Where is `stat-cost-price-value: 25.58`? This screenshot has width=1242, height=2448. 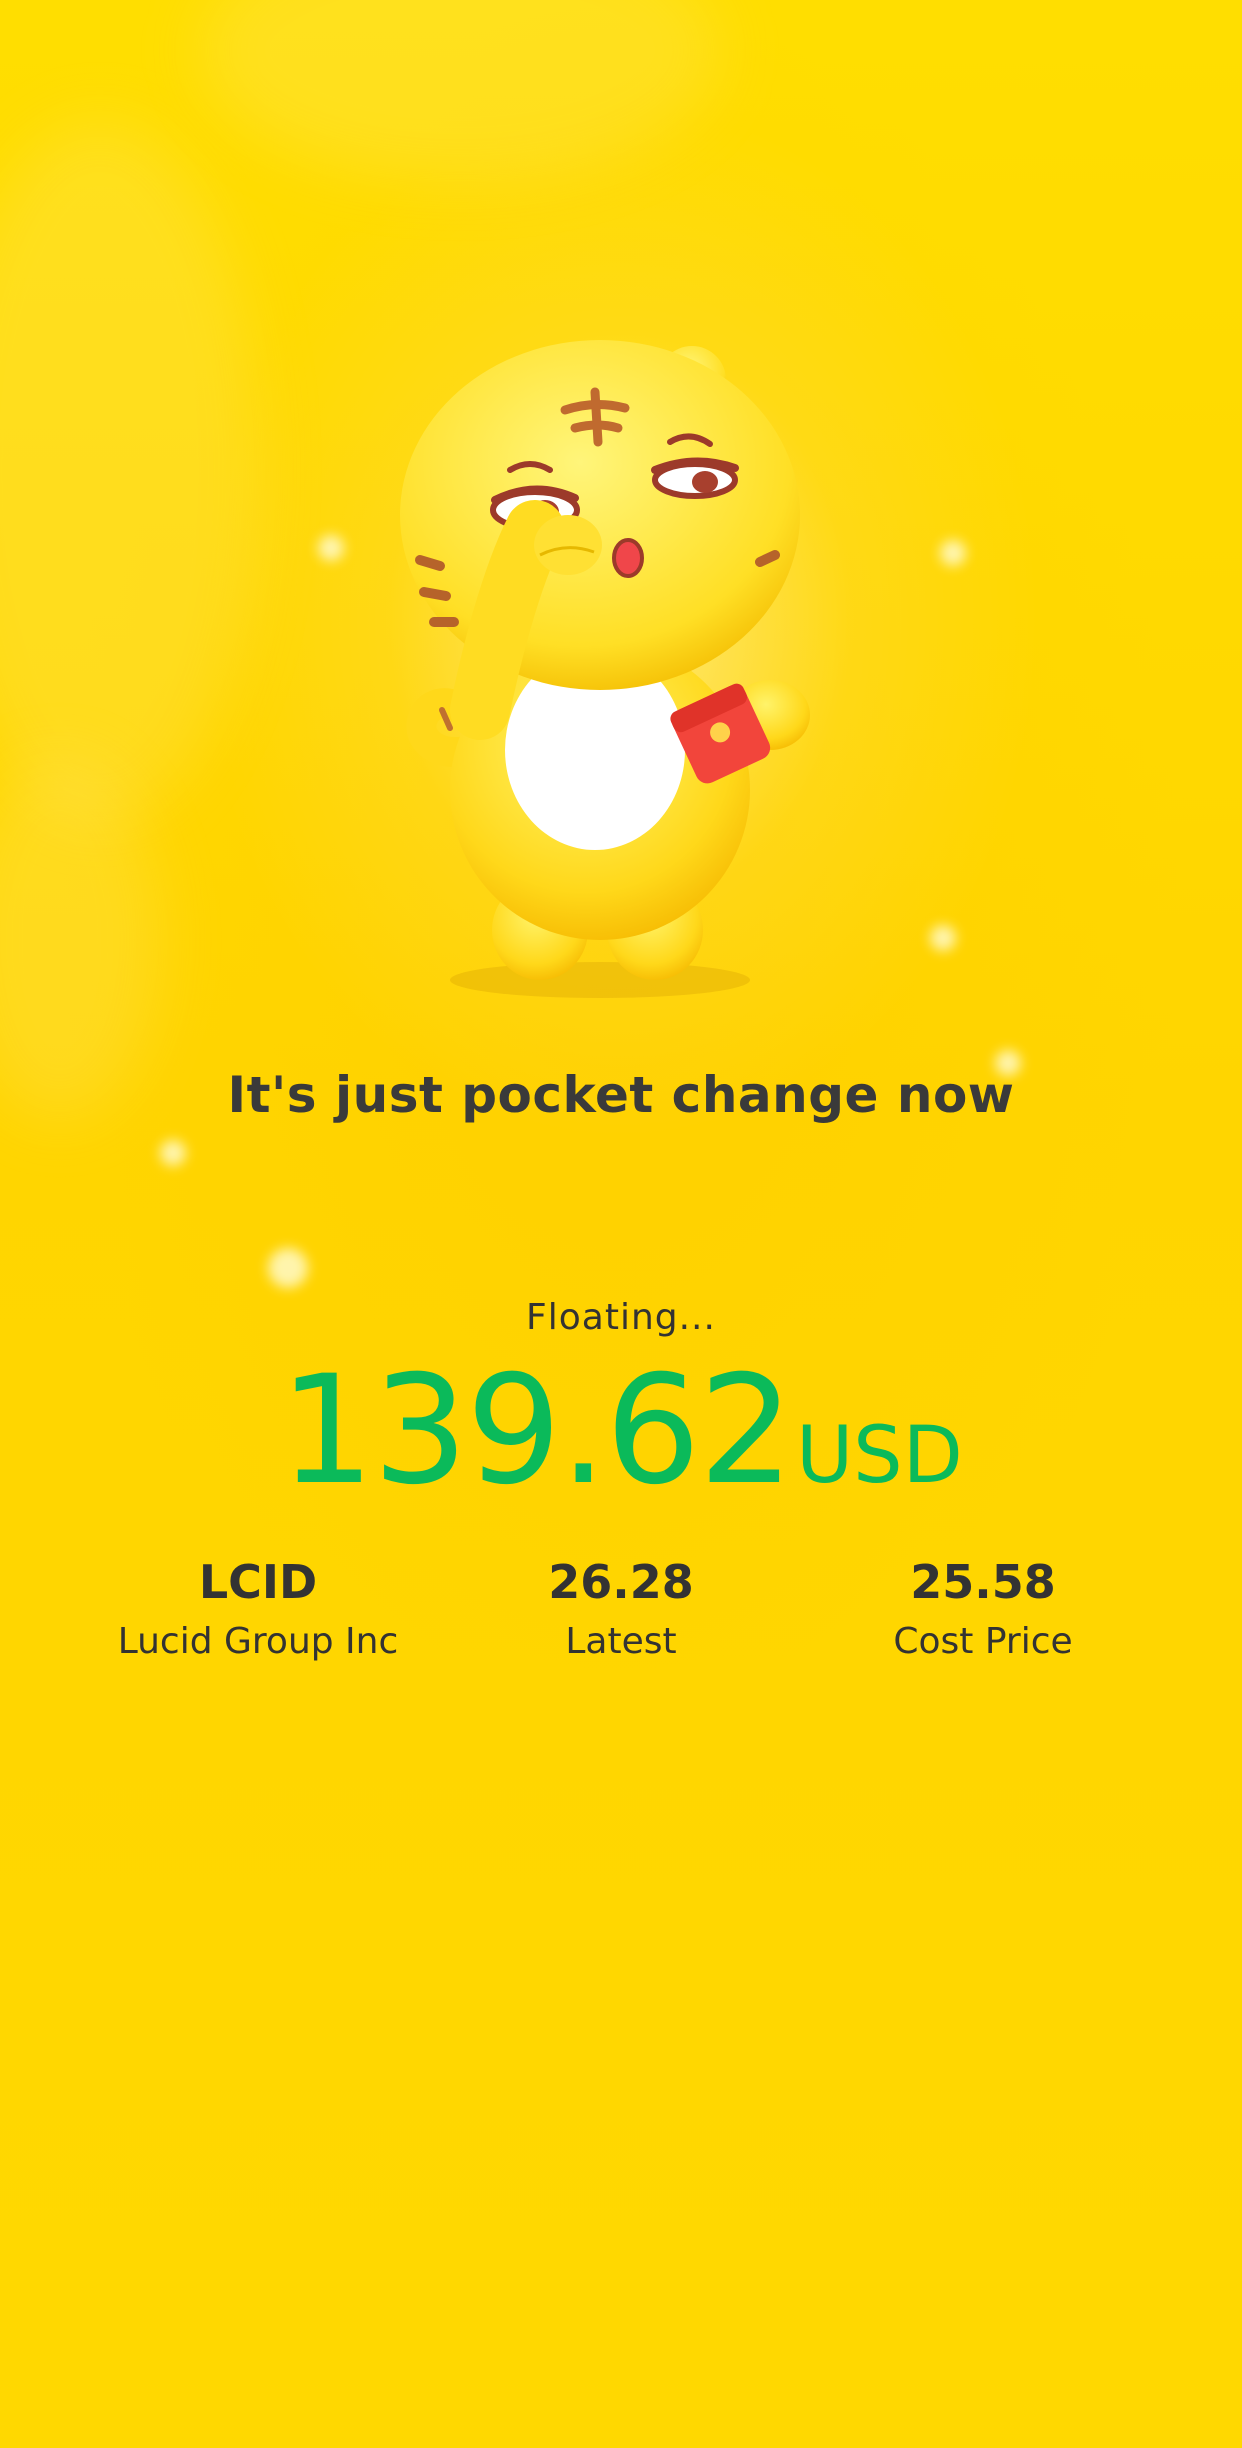 stat-cost-price-value: 25.58 is located at coordinates (983, 1582).